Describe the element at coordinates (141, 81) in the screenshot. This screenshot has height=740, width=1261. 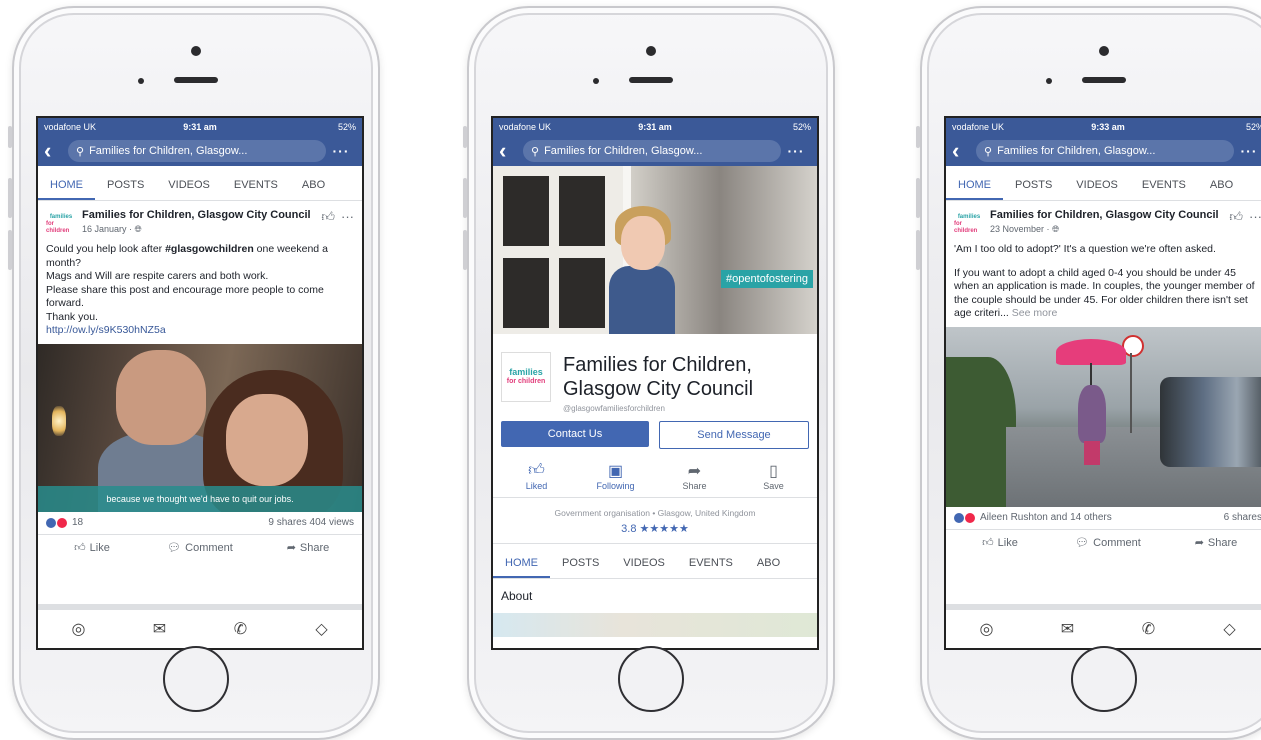
I see `sensor-dot` at that location.